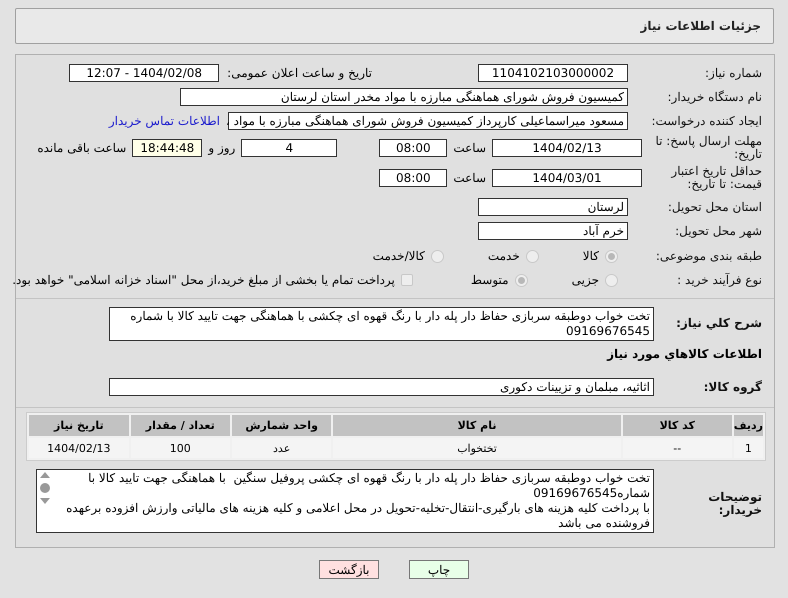 The width and height of the screenshot is (788, 598). I want to click on page-title: جزئیات اطلاعات نیاز, so click(700, 26).